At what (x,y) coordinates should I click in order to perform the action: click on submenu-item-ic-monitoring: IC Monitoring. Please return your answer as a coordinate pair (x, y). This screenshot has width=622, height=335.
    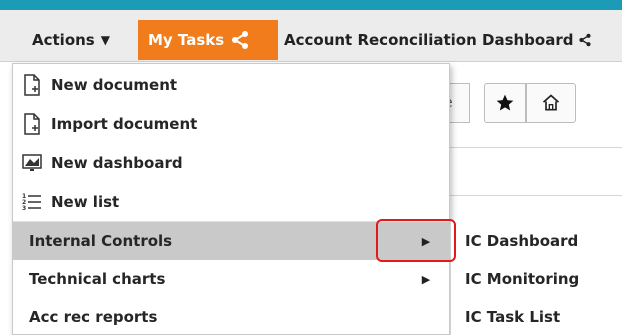
    Looking at the image, I should click on (536, 279).